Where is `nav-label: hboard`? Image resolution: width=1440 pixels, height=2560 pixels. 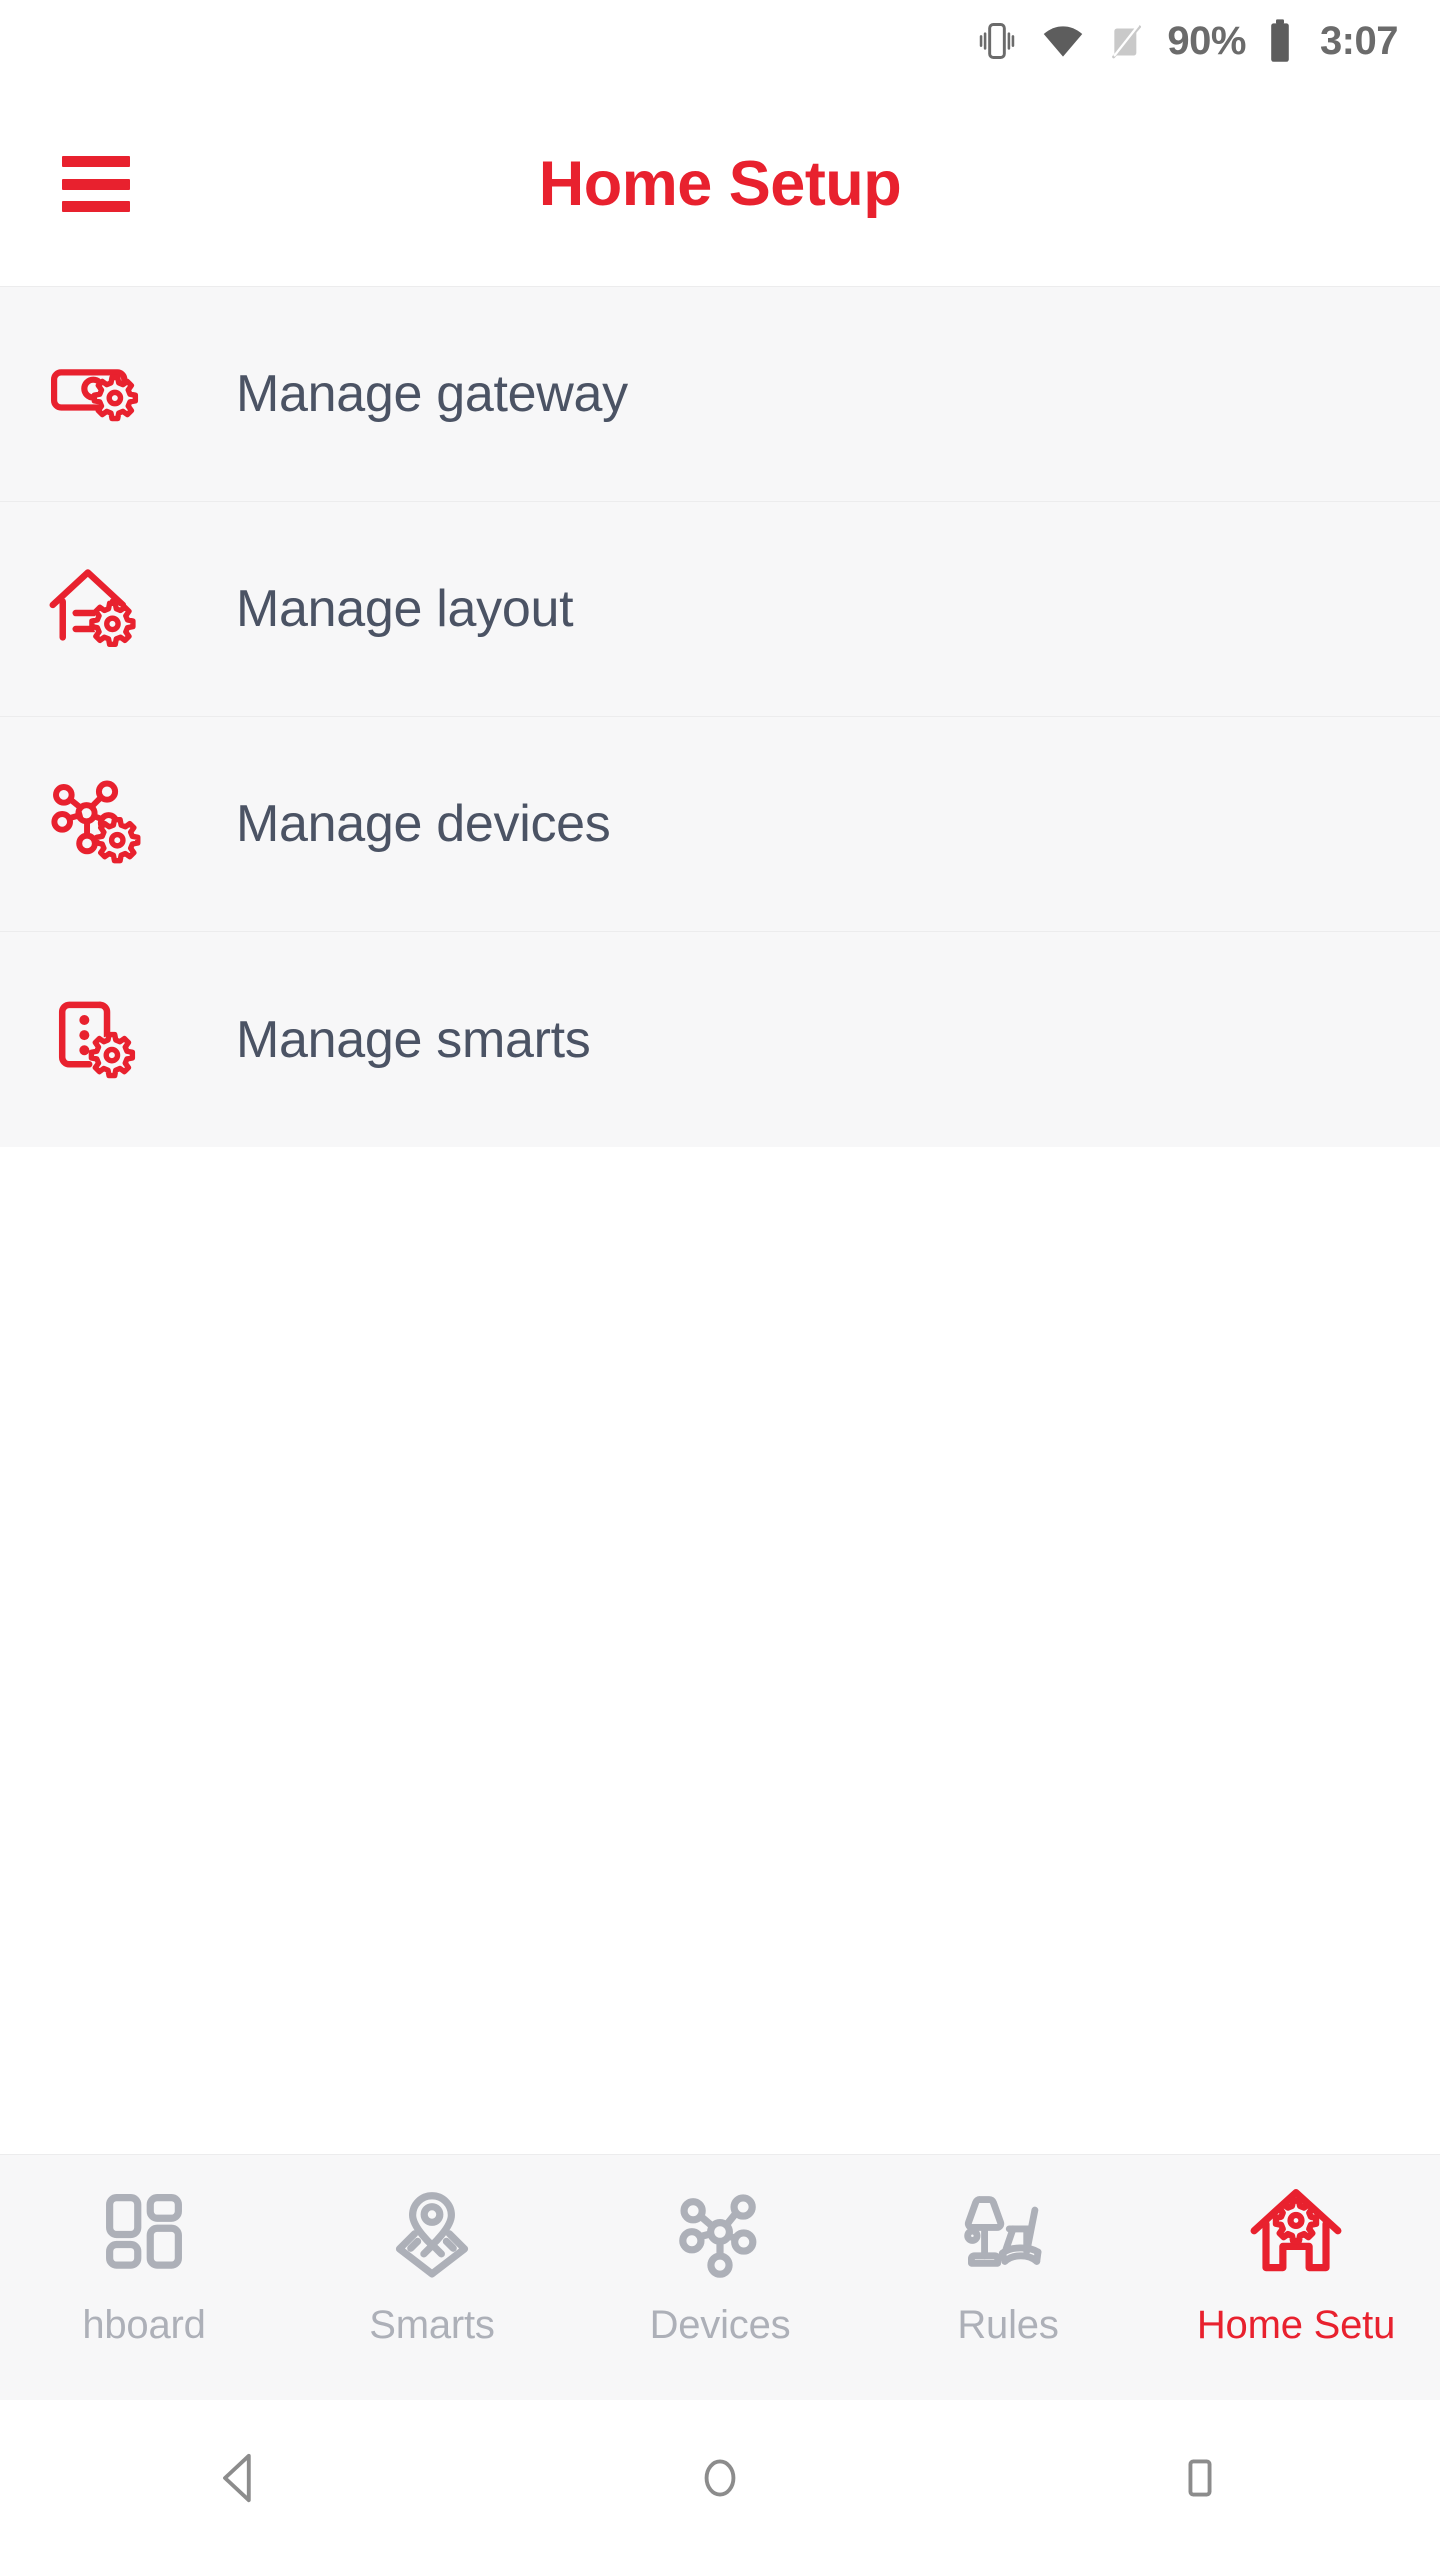
nav-label: hboard is located at coordinates (144, 2325).